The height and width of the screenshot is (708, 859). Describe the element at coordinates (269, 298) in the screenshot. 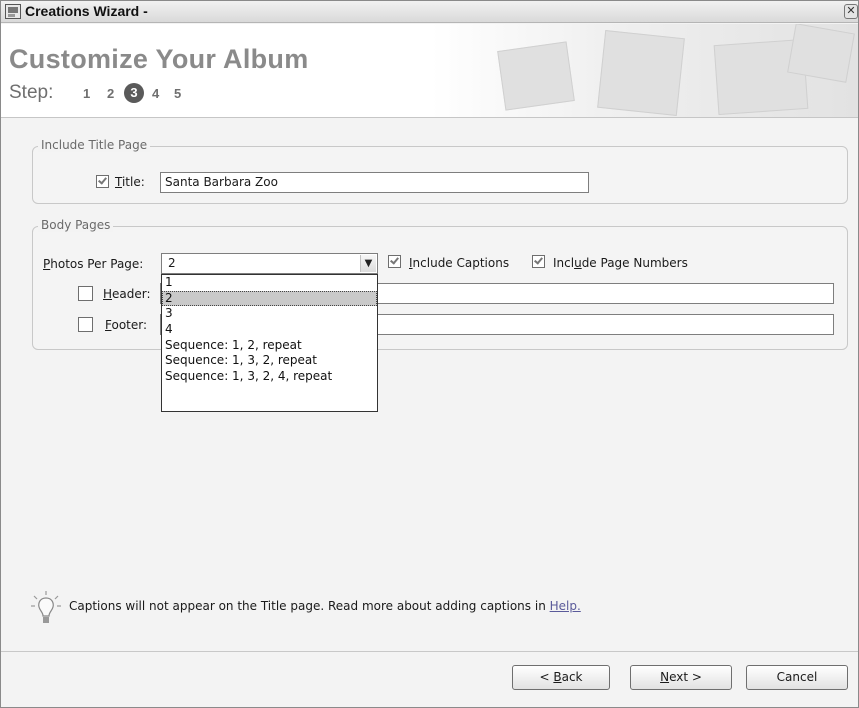

I see `dropdown-option-2: 2` at that location.